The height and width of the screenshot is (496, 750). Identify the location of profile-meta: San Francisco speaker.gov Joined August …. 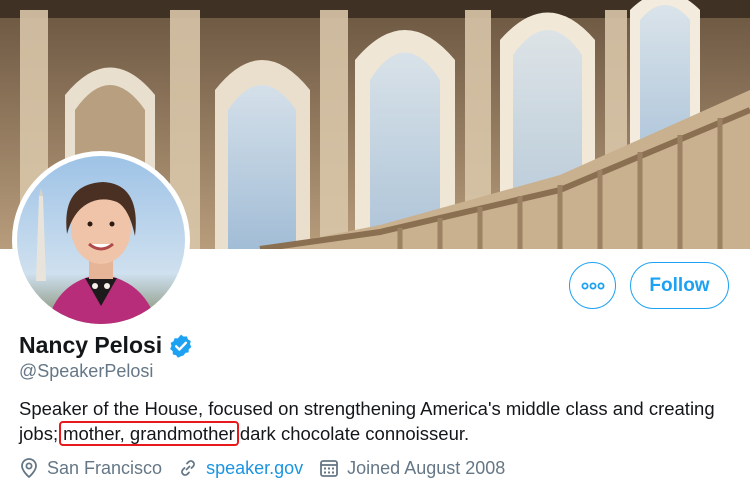
(270, 468).